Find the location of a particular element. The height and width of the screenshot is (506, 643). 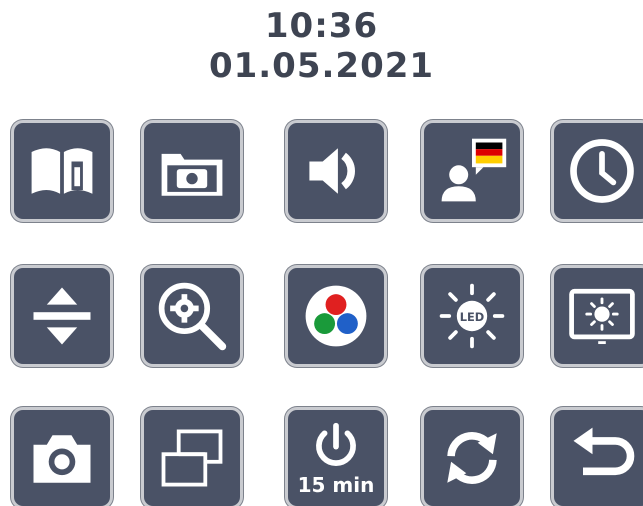

sleep-timer-button: 15 min is located at coordinates (336, 458).